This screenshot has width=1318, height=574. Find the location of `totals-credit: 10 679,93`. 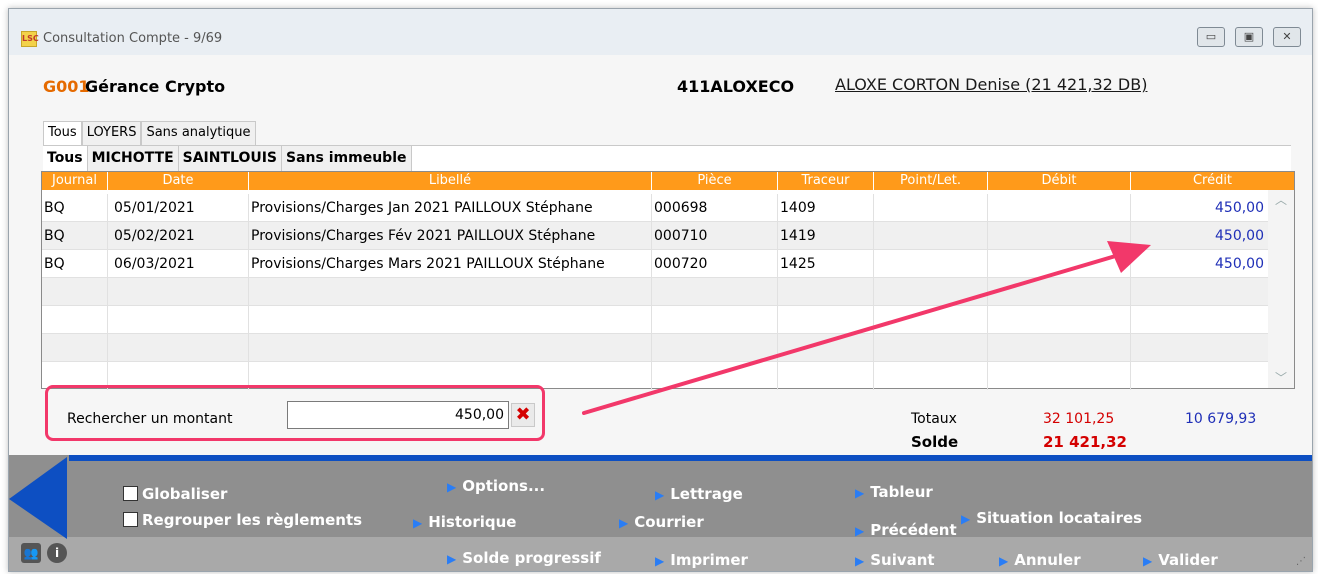

totals-credit: 10 679,93 is located at coordinates (1221, 419).